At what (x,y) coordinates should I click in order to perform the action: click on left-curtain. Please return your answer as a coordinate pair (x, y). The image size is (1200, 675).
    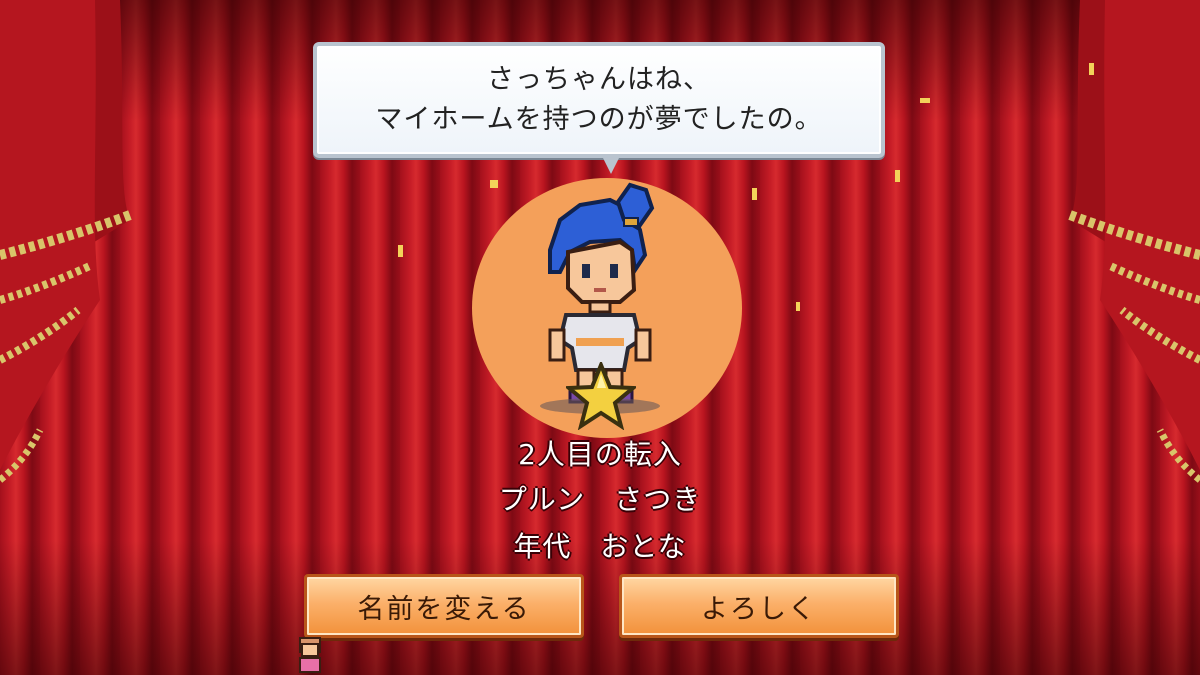
    Looking at the image, I should click on (75, 337).